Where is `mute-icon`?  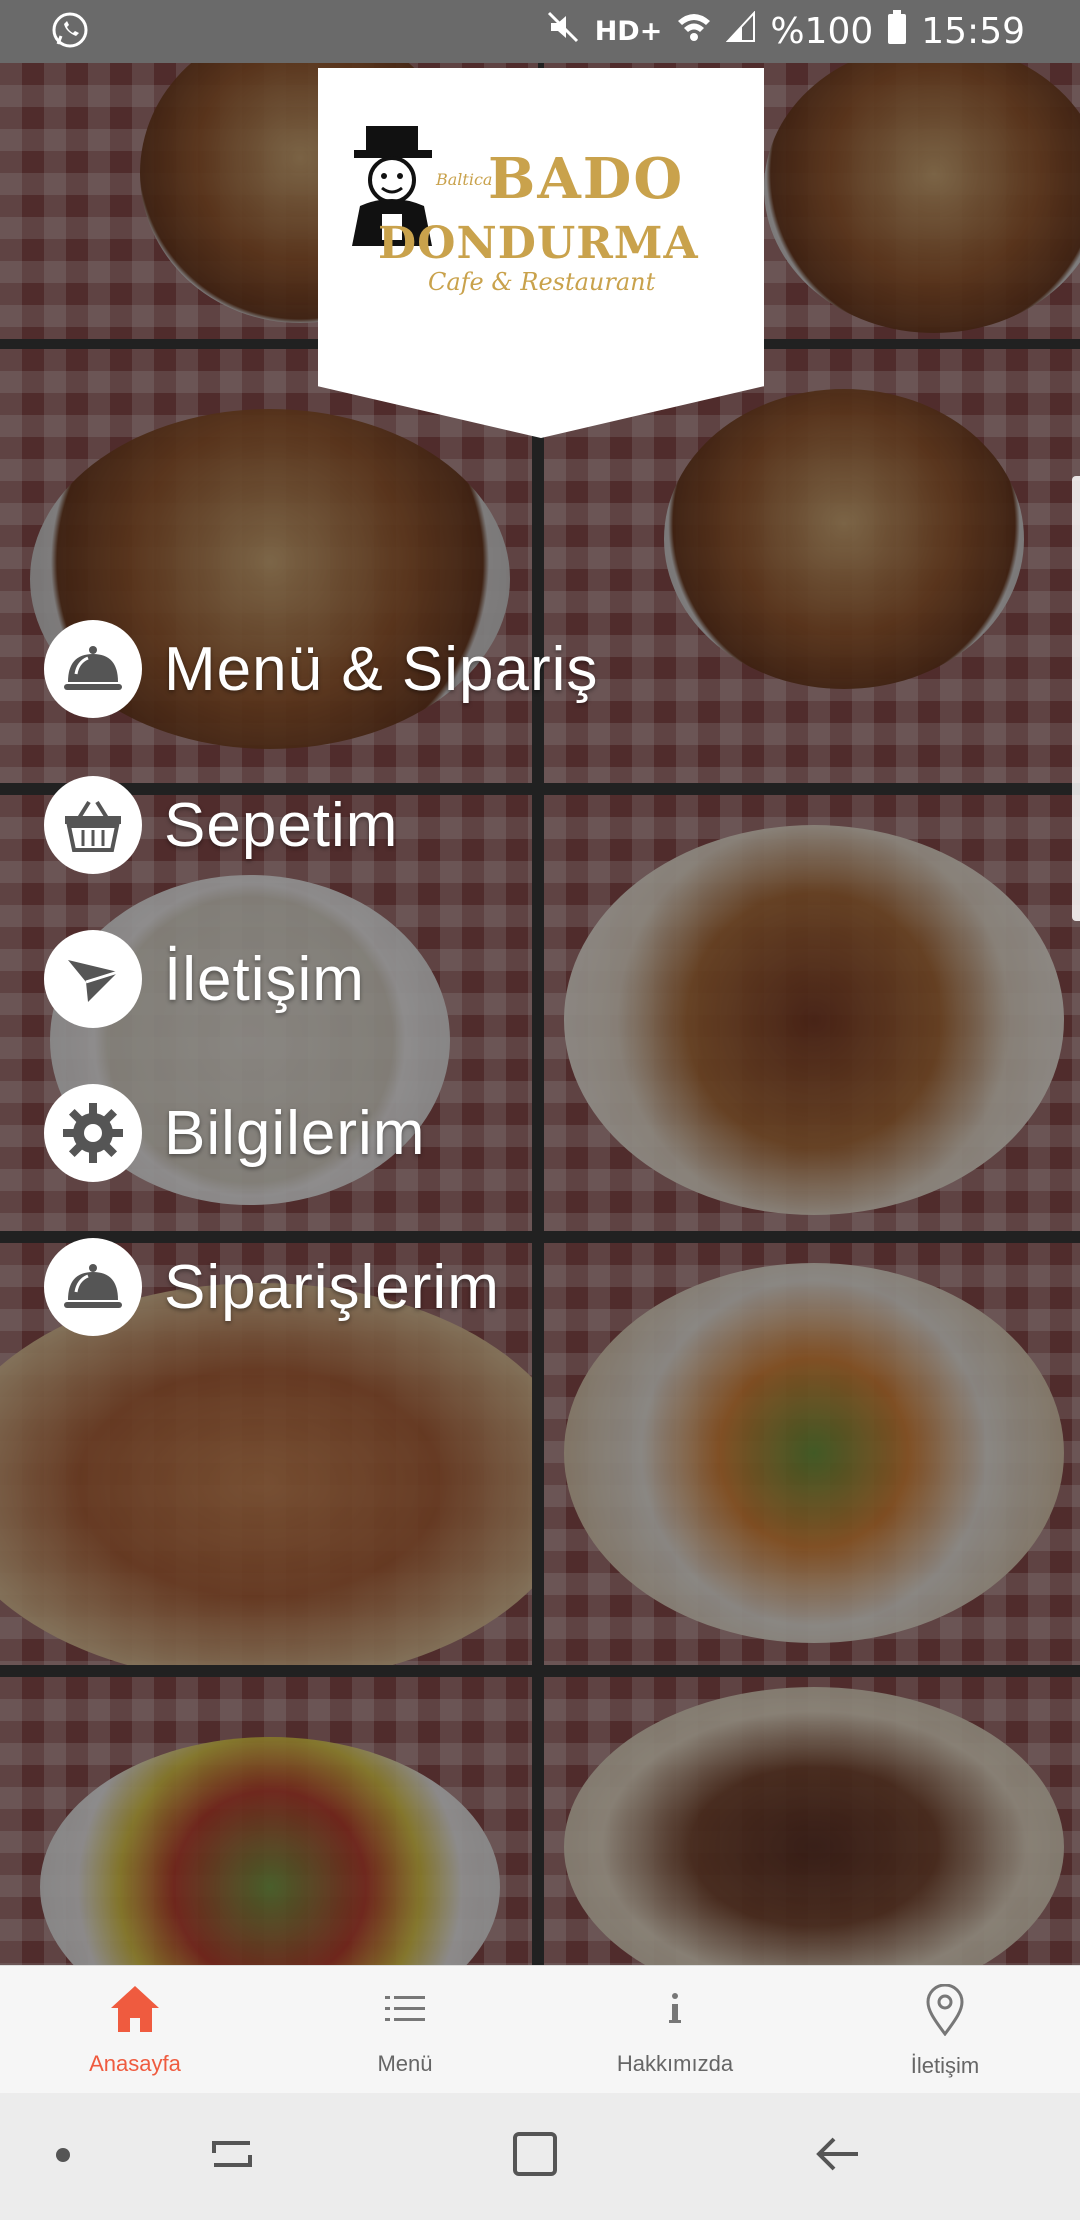 mute-icon is located at coordinates (563, 31).